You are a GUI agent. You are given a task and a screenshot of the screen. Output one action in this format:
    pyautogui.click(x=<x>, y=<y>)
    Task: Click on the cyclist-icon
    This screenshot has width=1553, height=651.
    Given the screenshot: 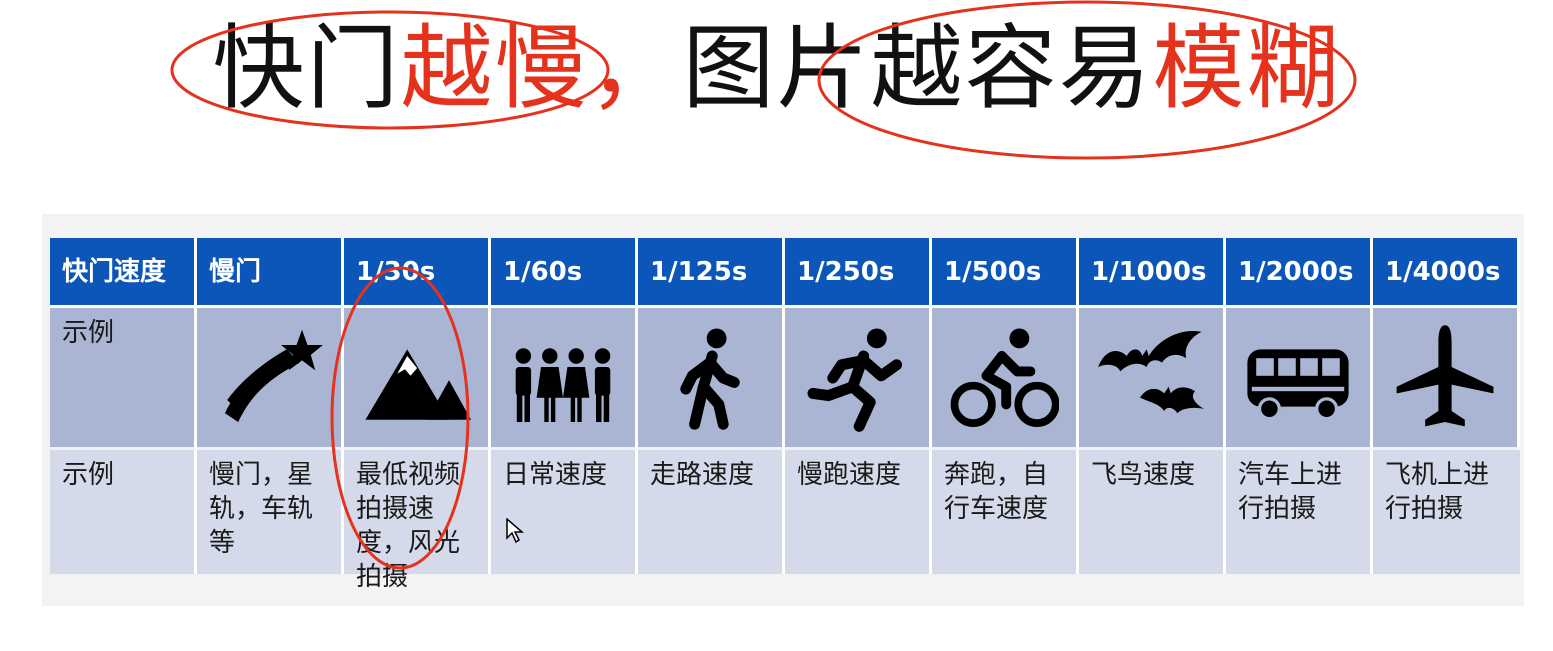 What is the action you would take?
    pyautogui.click(x=1004, y=378)
    